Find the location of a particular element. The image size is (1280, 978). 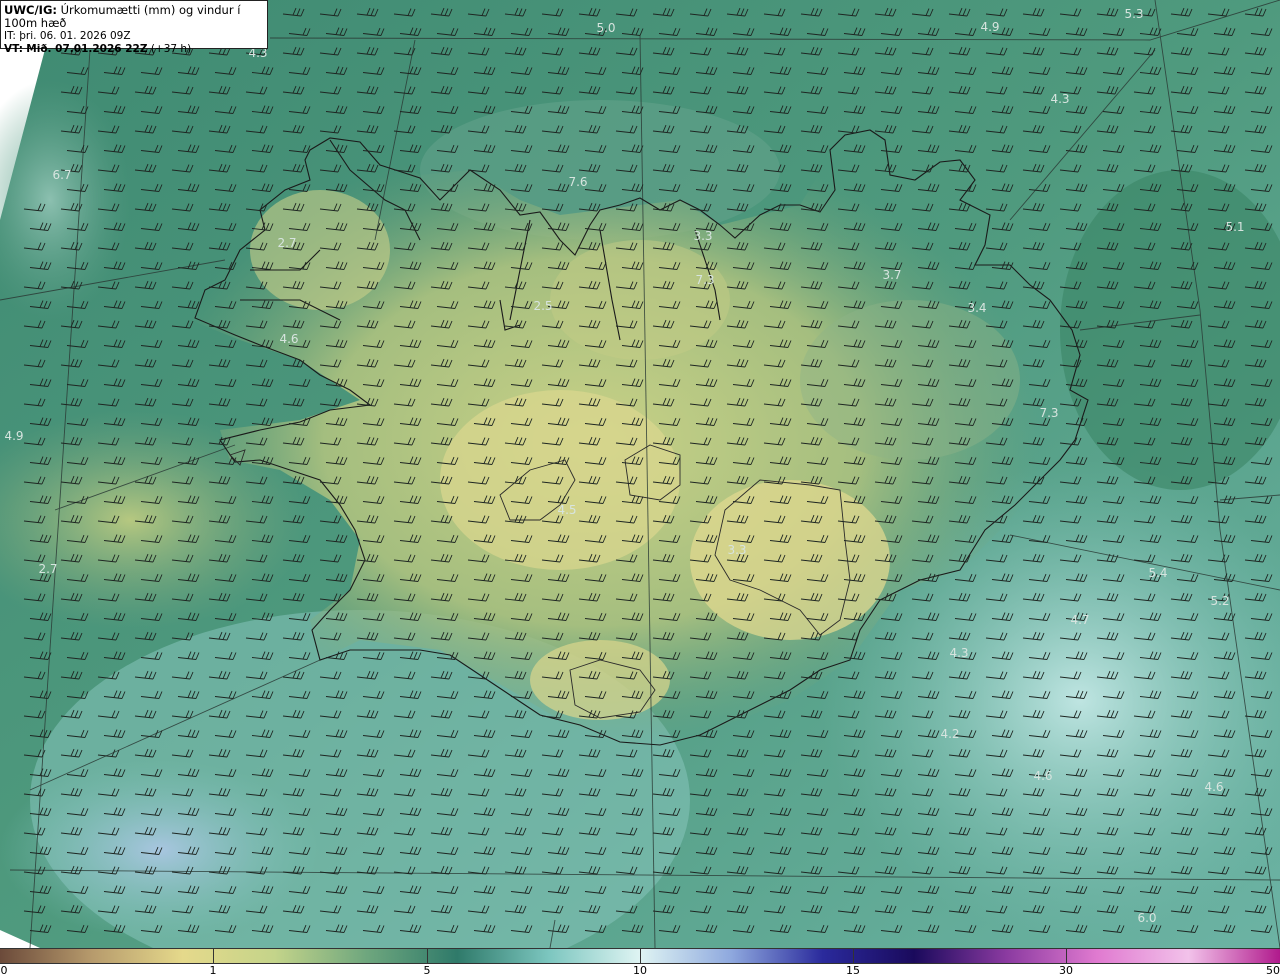

map-value-label: 7.6 is located at coordinates (577, 182).